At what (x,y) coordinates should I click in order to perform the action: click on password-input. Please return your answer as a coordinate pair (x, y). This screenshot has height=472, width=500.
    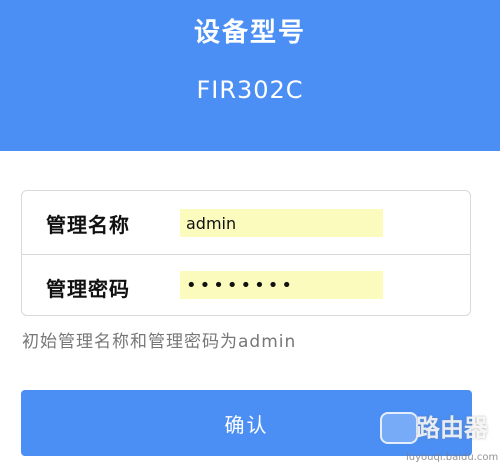
    Looking at the image, I should click on (281, 285).